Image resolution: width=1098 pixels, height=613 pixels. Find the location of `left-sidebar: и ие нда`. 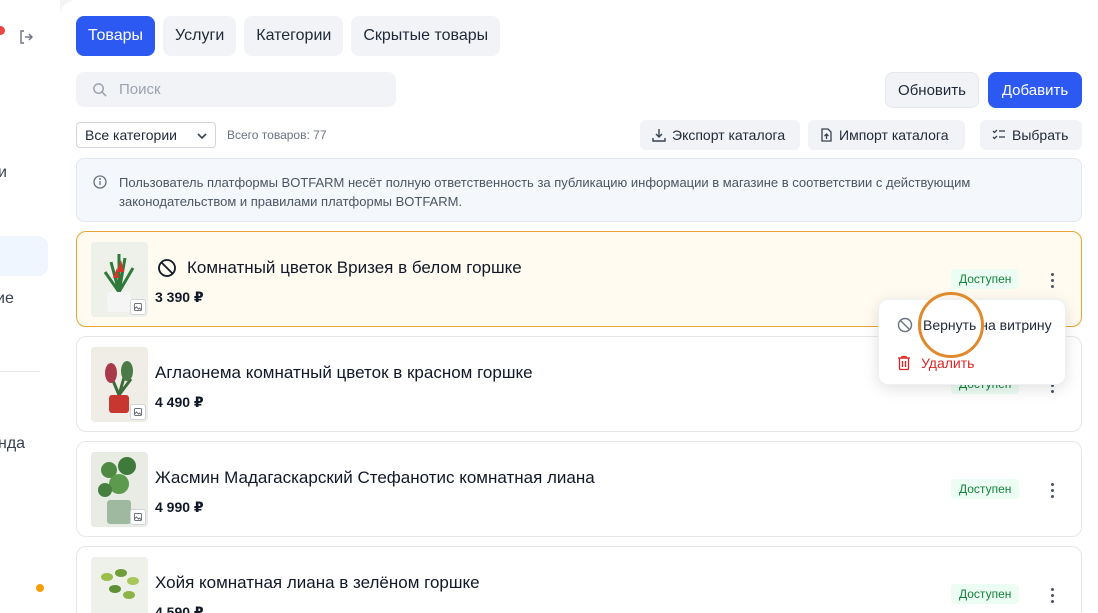

left-sidebar: и ие нда is located at coordinates (30, 306).